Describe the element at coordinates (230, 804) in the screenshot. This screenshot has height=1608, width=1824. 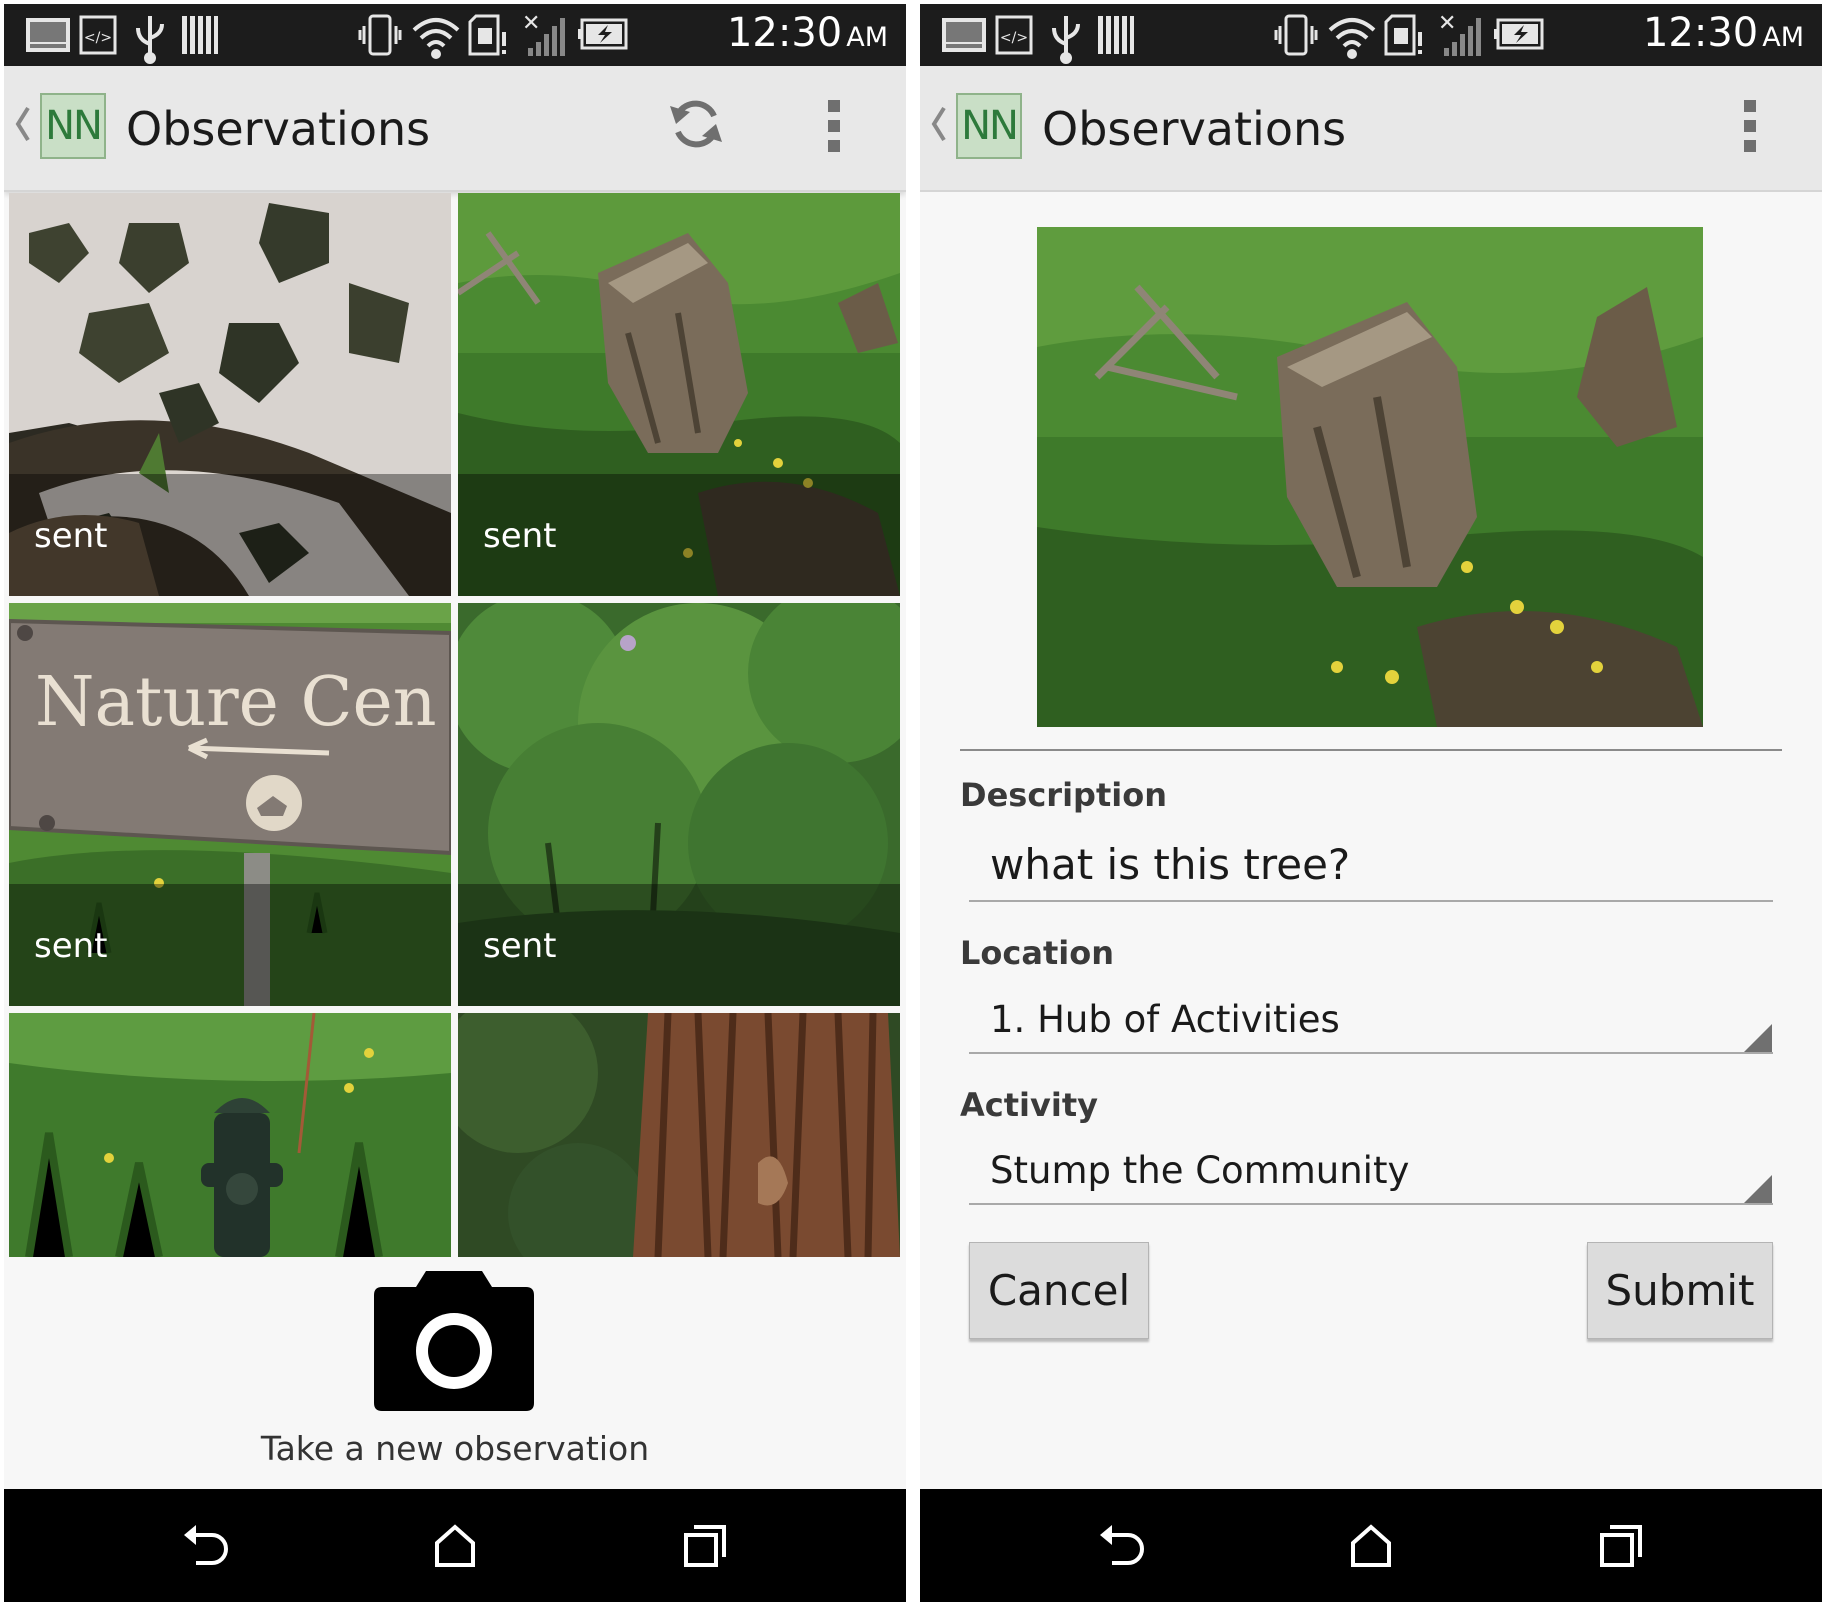
I see `observation-tile: Nature Cen sent` at that location.